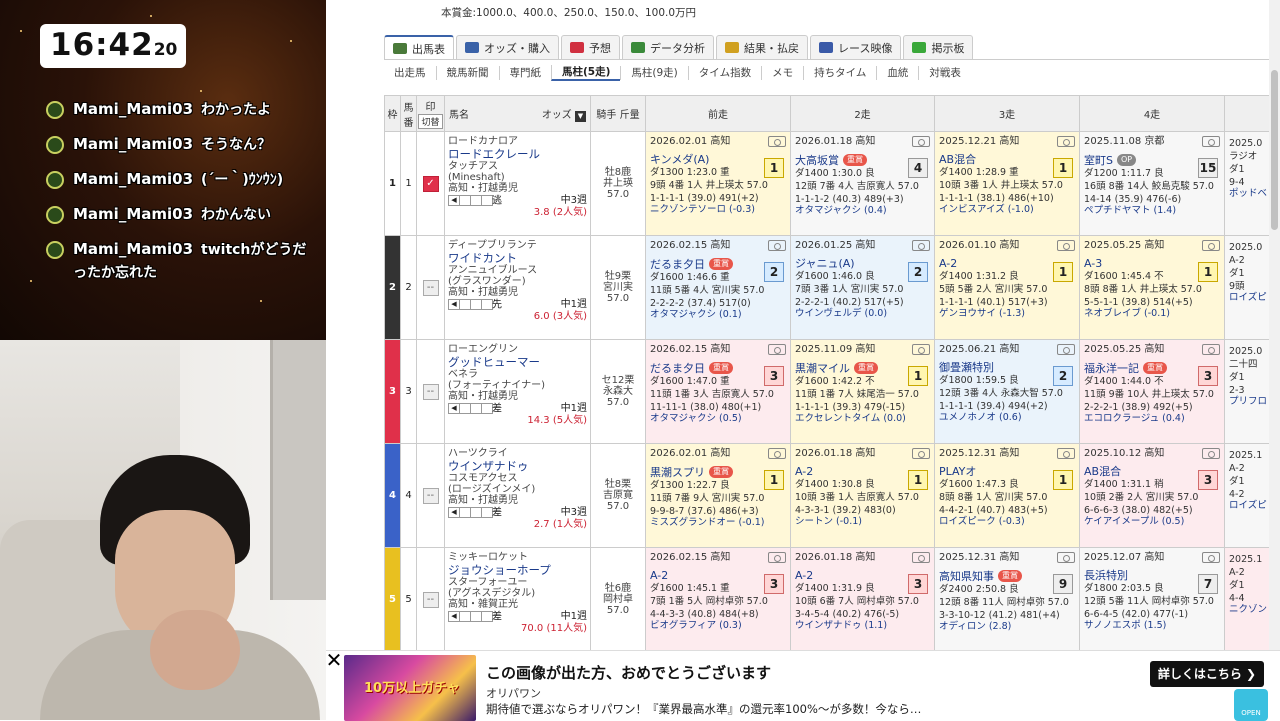 The image size is (1280, 721). I want to click on race-winner: シートン (-0.1), so click(862, 521).